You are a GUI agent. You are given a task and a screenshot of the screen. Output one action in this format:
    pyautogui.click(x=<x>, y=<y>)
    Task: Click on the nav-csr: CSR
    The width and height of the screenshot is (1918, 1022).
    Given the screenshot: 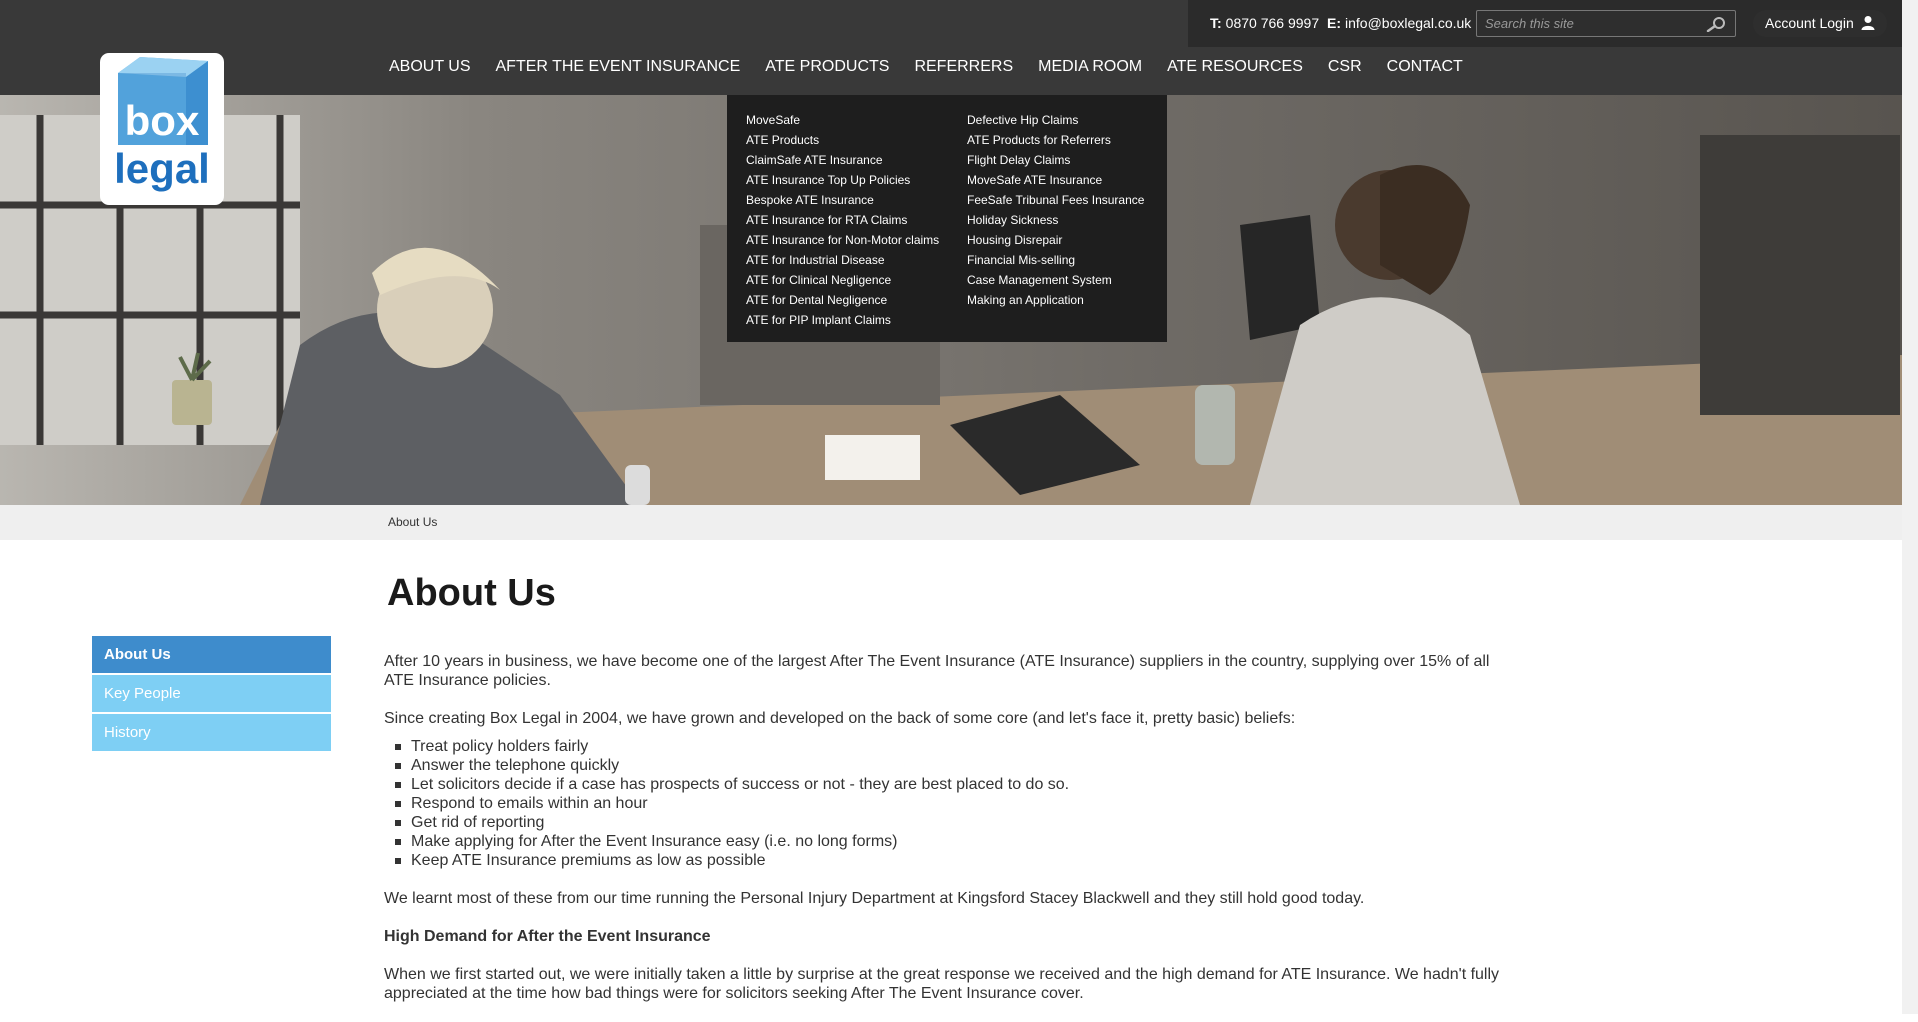 What is the action you would take?
    pyautogui.click(x=1345, y=67)
    